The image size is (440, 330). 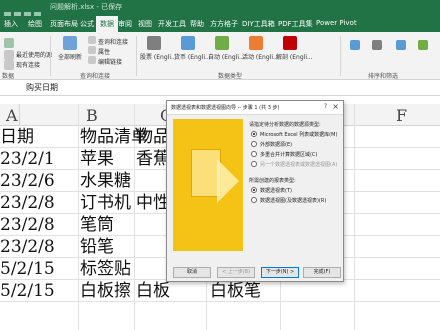 What do you see at coordinates (172, 24) in the screenshot?
I see `tab-developer: 开发工具` at bounding box center [172, 24].